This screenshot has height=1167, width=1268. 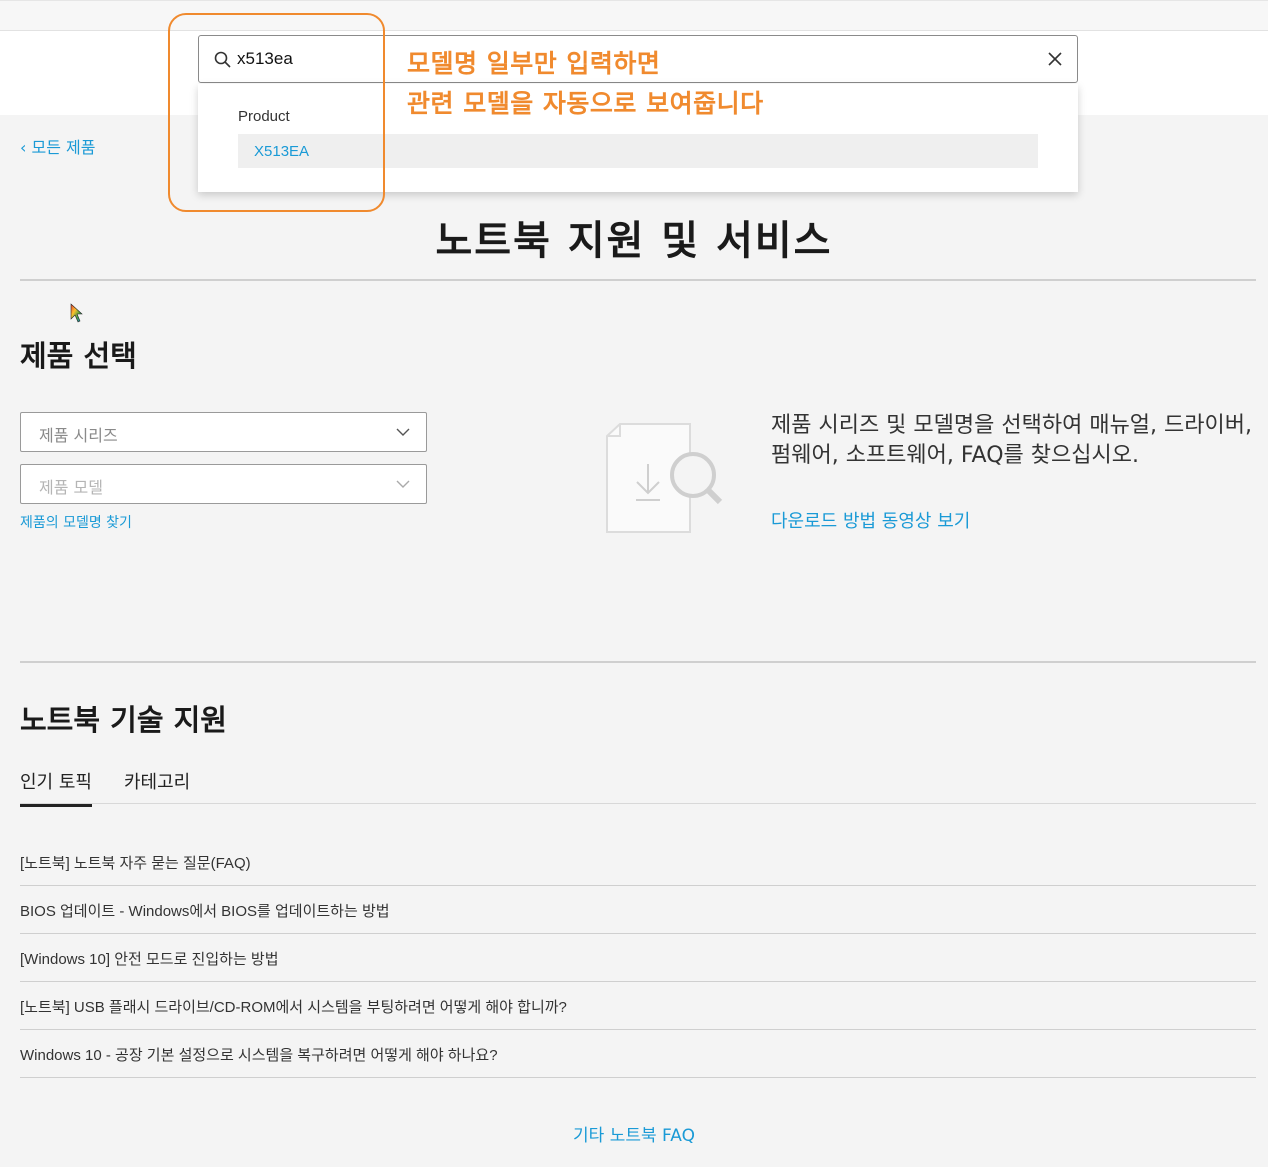 I want to click on mouse-cursor-icon, so click(x=76, y=313).